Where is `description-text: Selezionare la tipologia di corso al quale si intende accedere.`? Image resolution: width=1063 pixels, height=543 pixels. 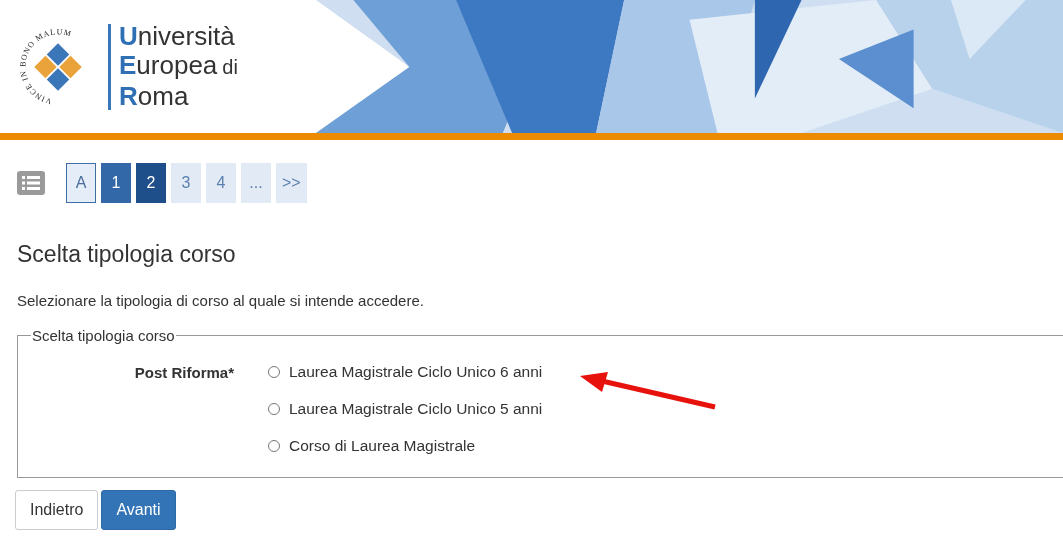
description-text: Selezionare la tipologia di corso al quale si intende accedere. is located at coordinates (221, 300).